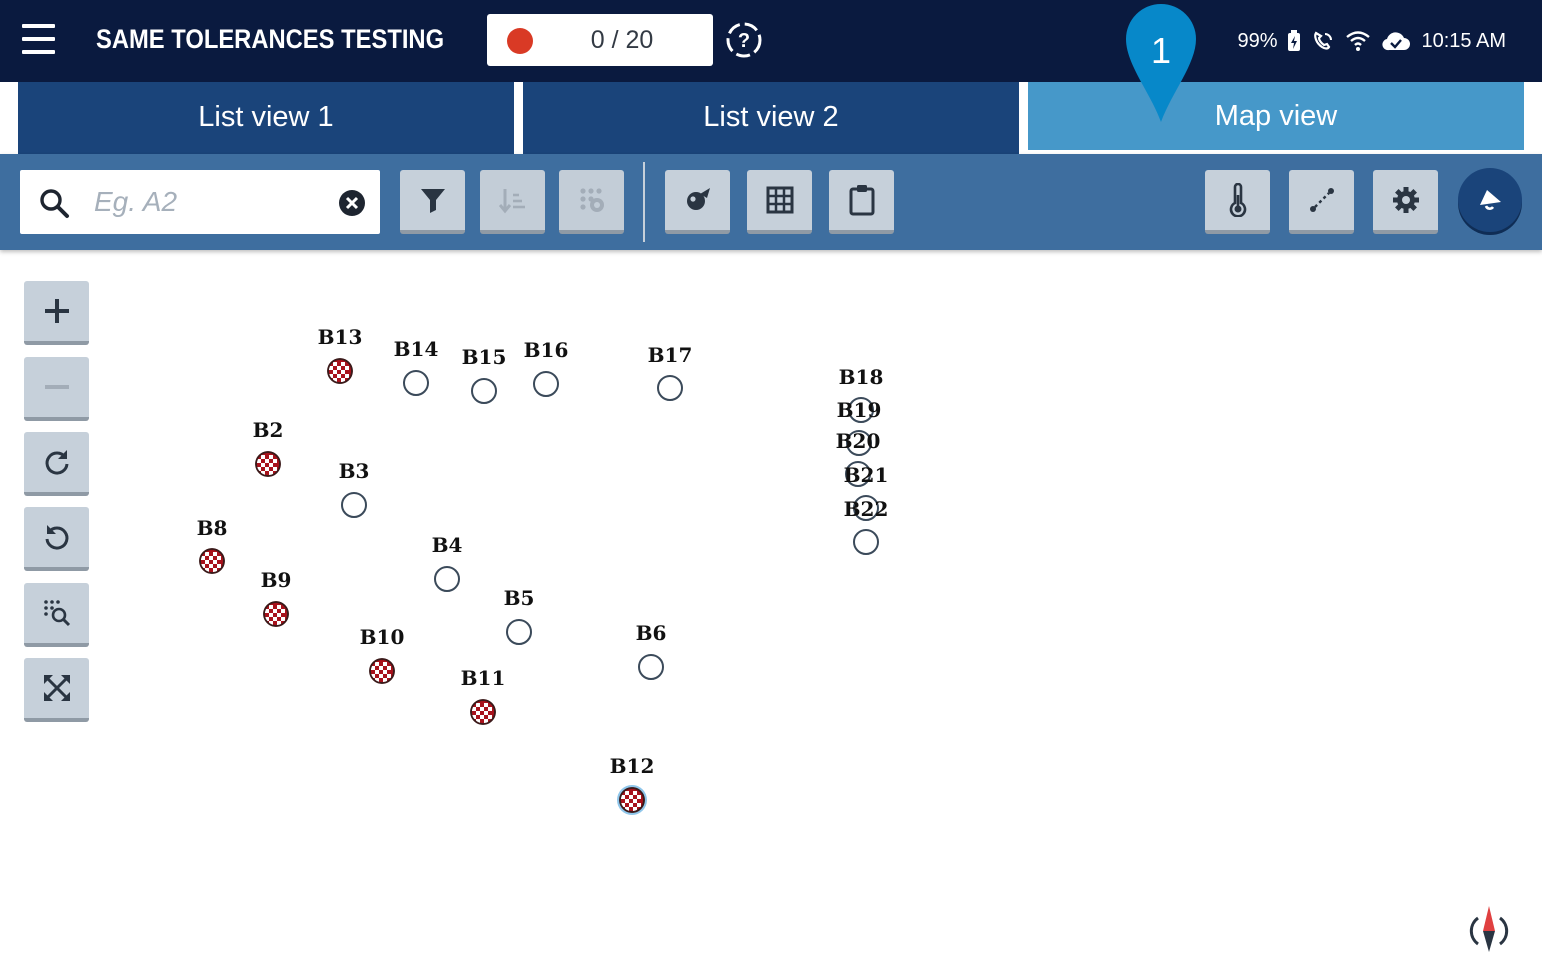 Image resolution: width=1542 pixels, height=966 pixels. What do you see at coordinates (1358, 41) in the screenshot?
I see `wifi-icon` at bounding box center [1358, 41].